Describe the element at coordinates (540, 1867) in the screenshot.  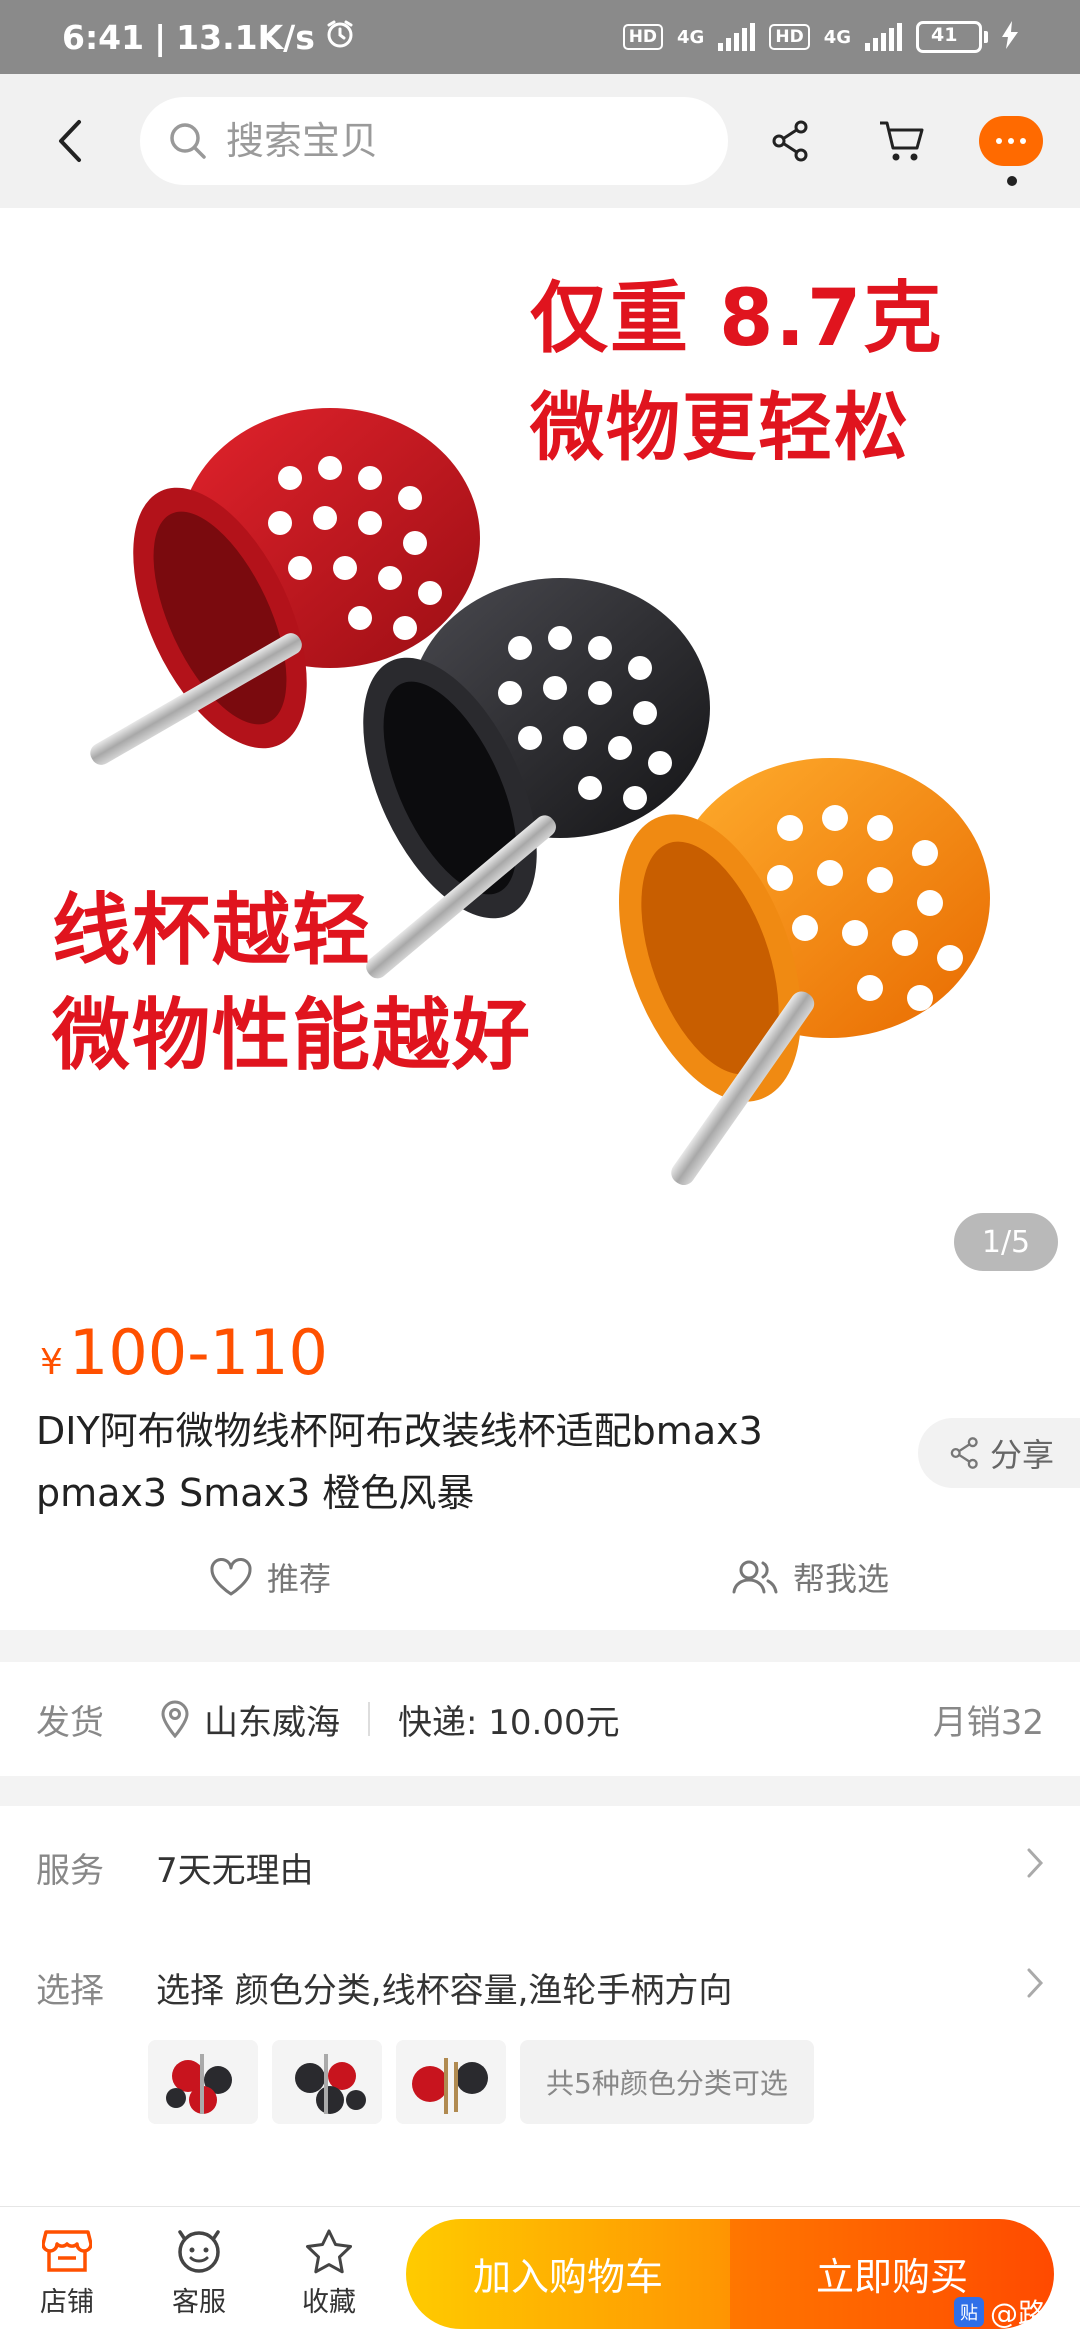
I see `service-row: 服务 7天无理由` at that location.